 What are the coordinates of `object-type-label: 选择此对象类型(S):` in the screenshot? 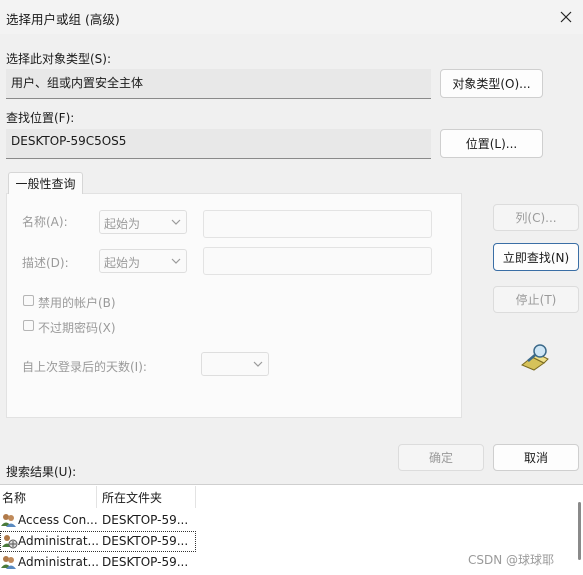 It's located at (59, 59).